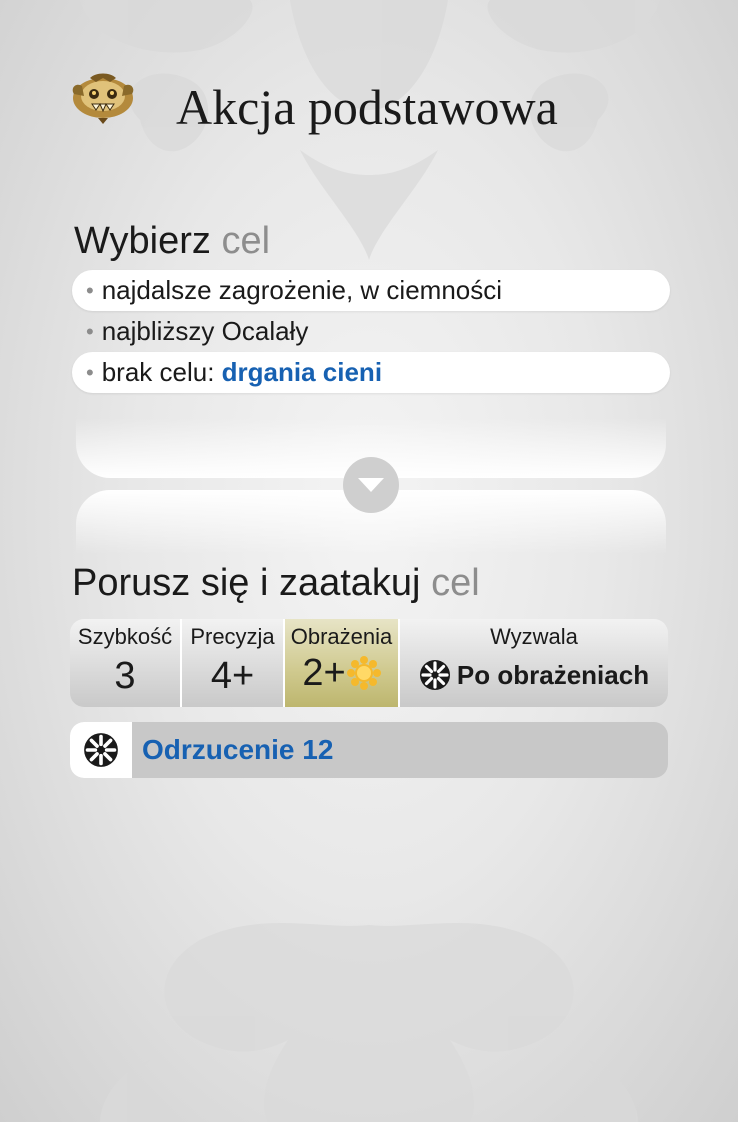 Image resolution: width=738 pixels, height=1122 pixels. What do you see at coordinates (125, 636) in the screenshot?
I see `stat-label: Szybkość` at bounding box center [125, 636].